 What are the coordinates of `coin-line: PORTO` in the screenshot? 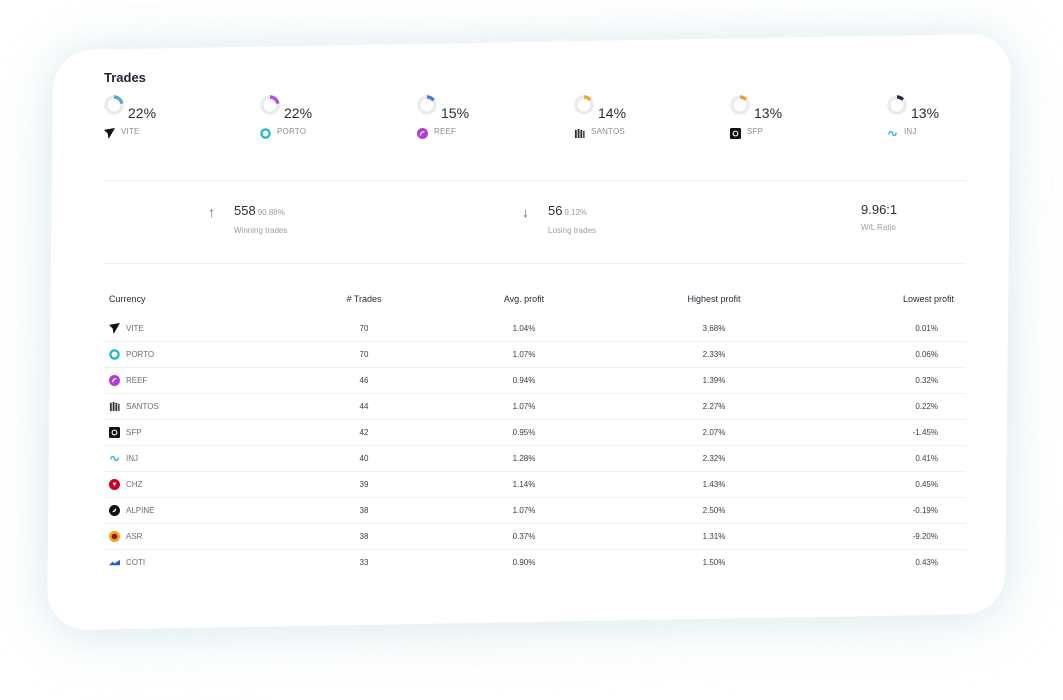 It's located at (320, 132).